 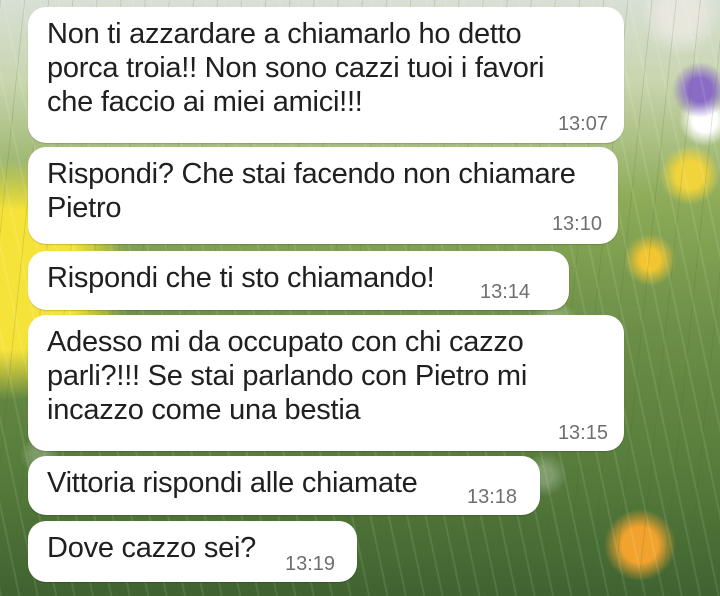 What do you see at coordinates (232, 483) in the screenshot?
I see `message-text: Vittoria rispondi alle chiamate` at bounding box center [232, 483].